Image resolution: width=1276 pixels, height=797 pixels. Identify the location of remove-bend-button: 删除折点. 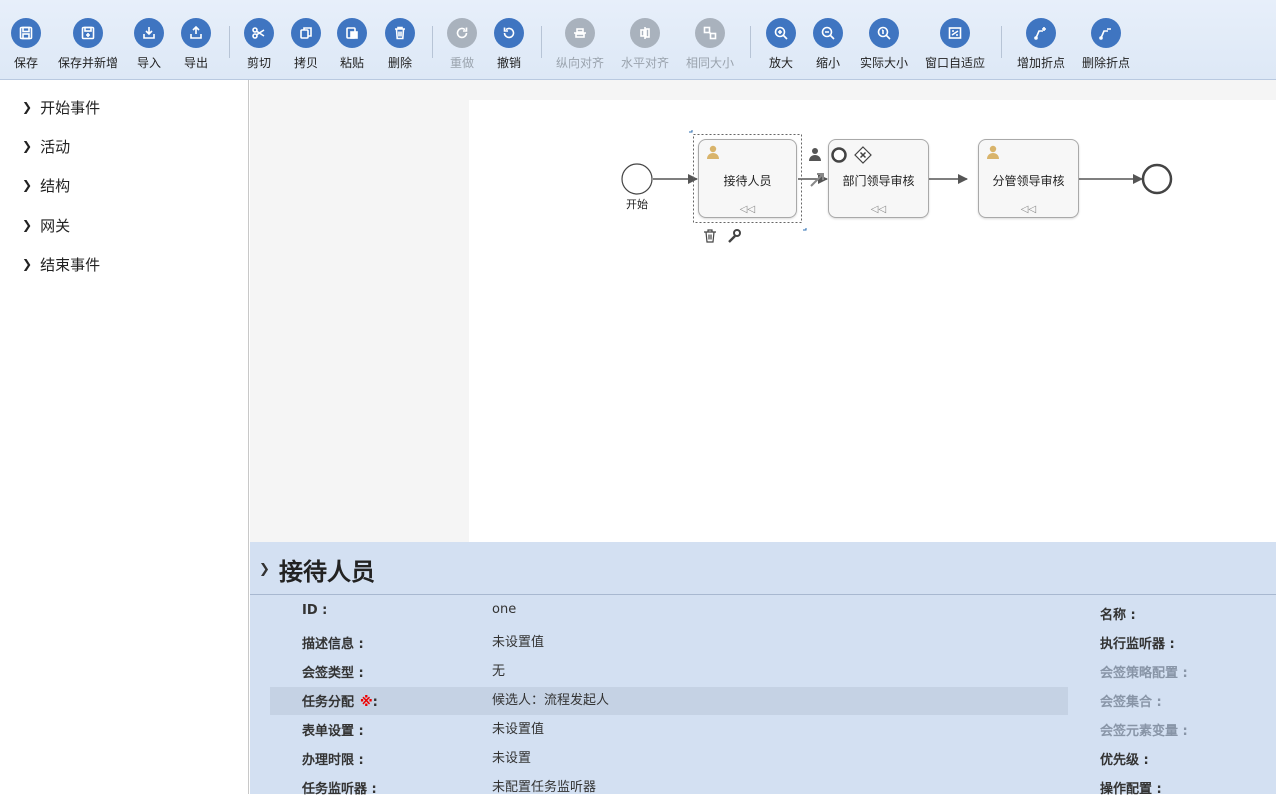
(1106, 46).